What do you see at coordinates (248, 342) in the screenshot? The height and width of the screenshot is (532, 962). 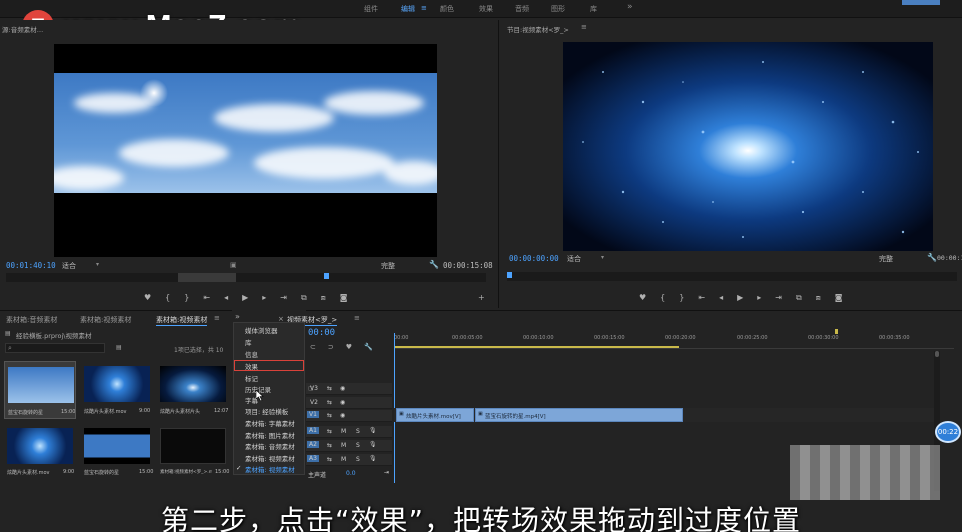 I see `menu-item-libraries: 库` at bounding box center [248, 342].